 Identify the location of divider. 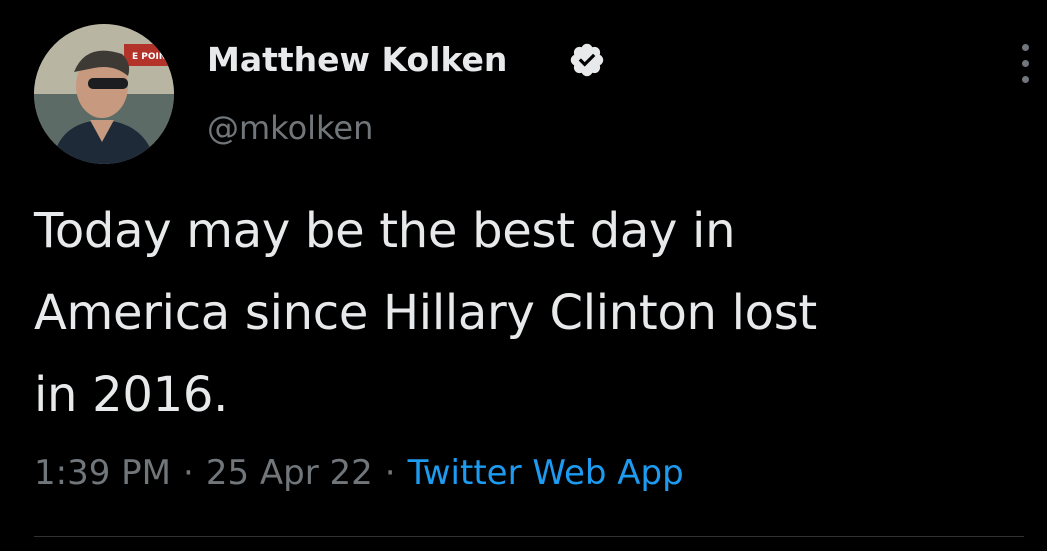
(529, 536).